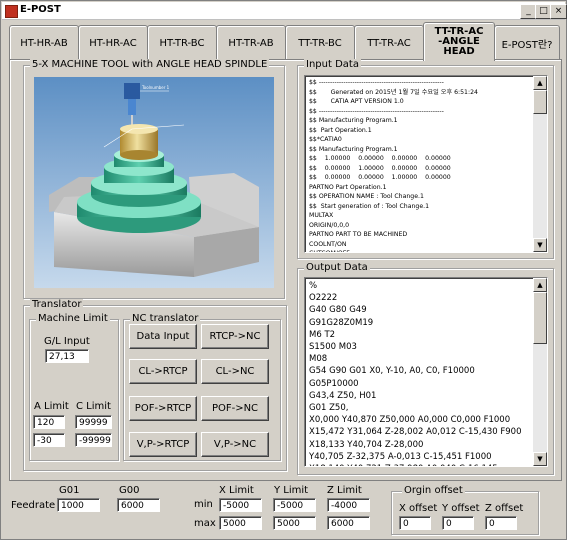 This screenshot has height=540, width=567. What do you see at coordinates (313, 286) in the screenshot?
I see `output-data-line: %` at bounding box center [313, 286].